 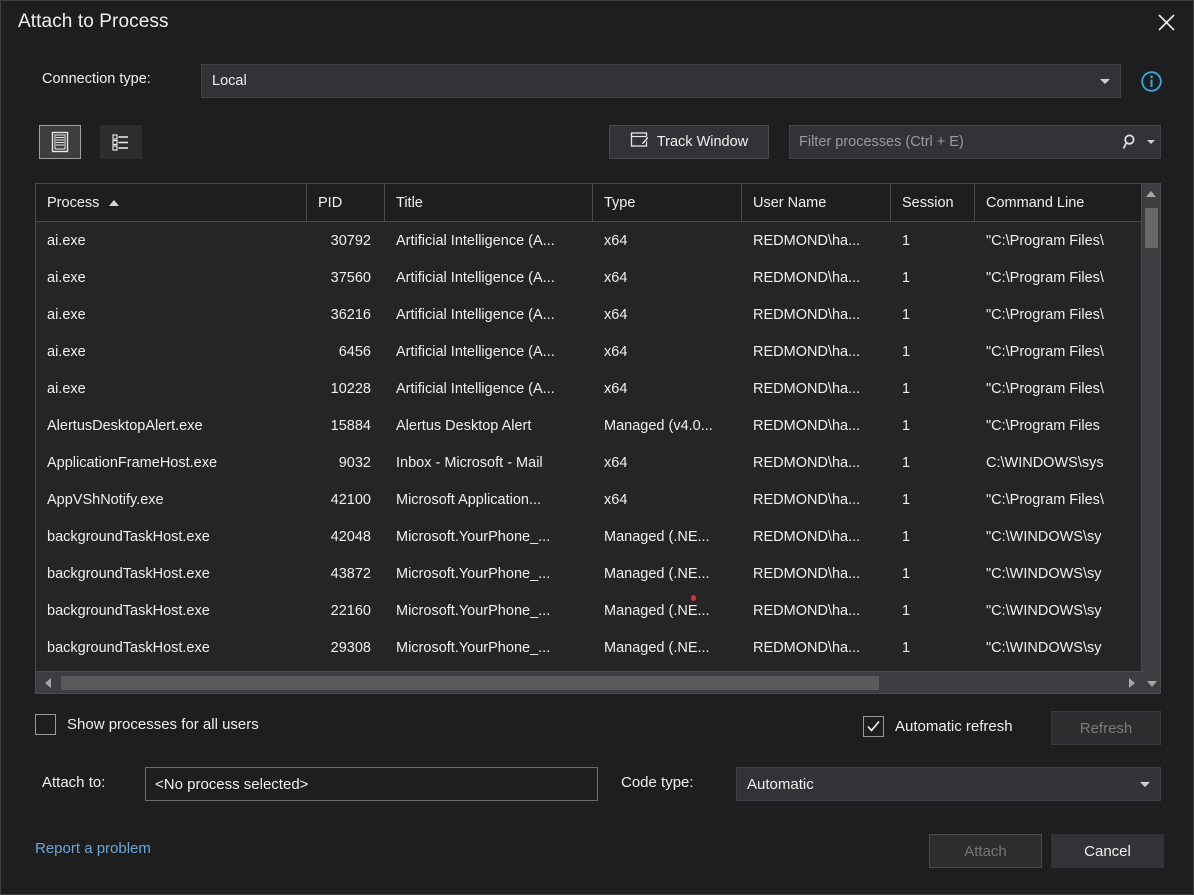 I want to click on horizontal-scrollbar-thumb, so click(x=470, y=683).